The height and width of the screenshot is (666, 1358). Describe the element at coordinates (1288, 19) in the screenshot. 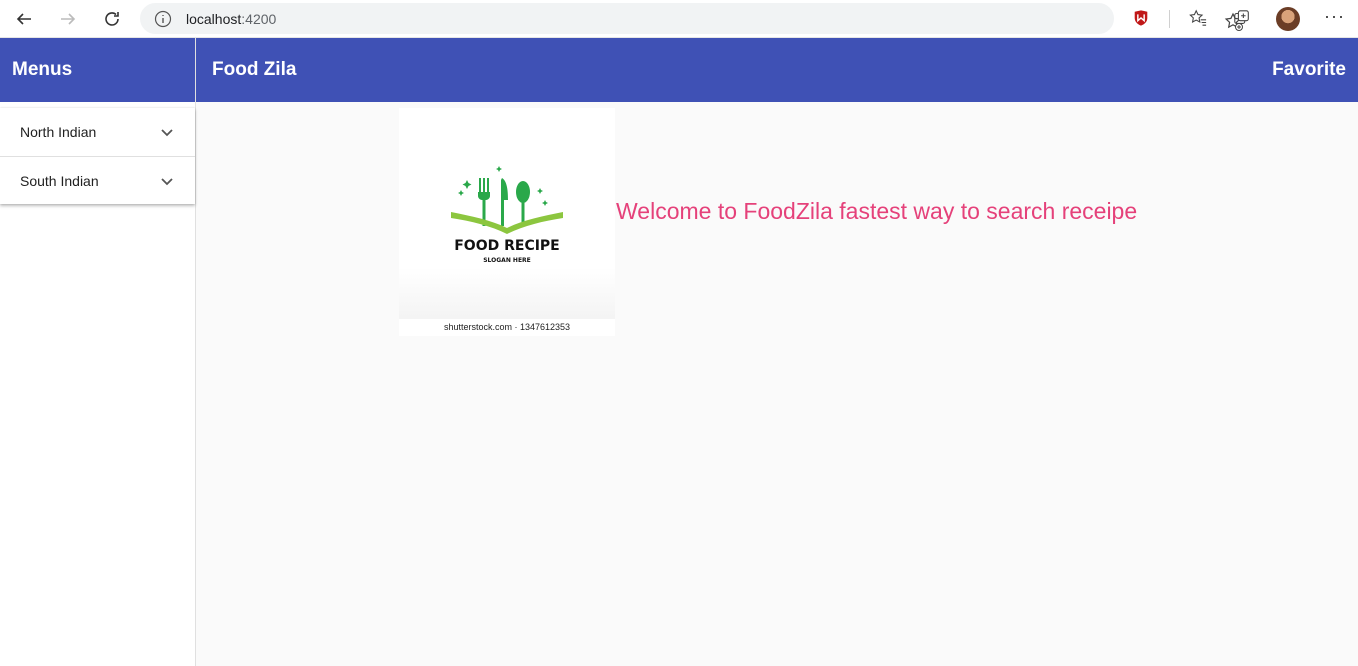

I see `profile-avatar` at that location.